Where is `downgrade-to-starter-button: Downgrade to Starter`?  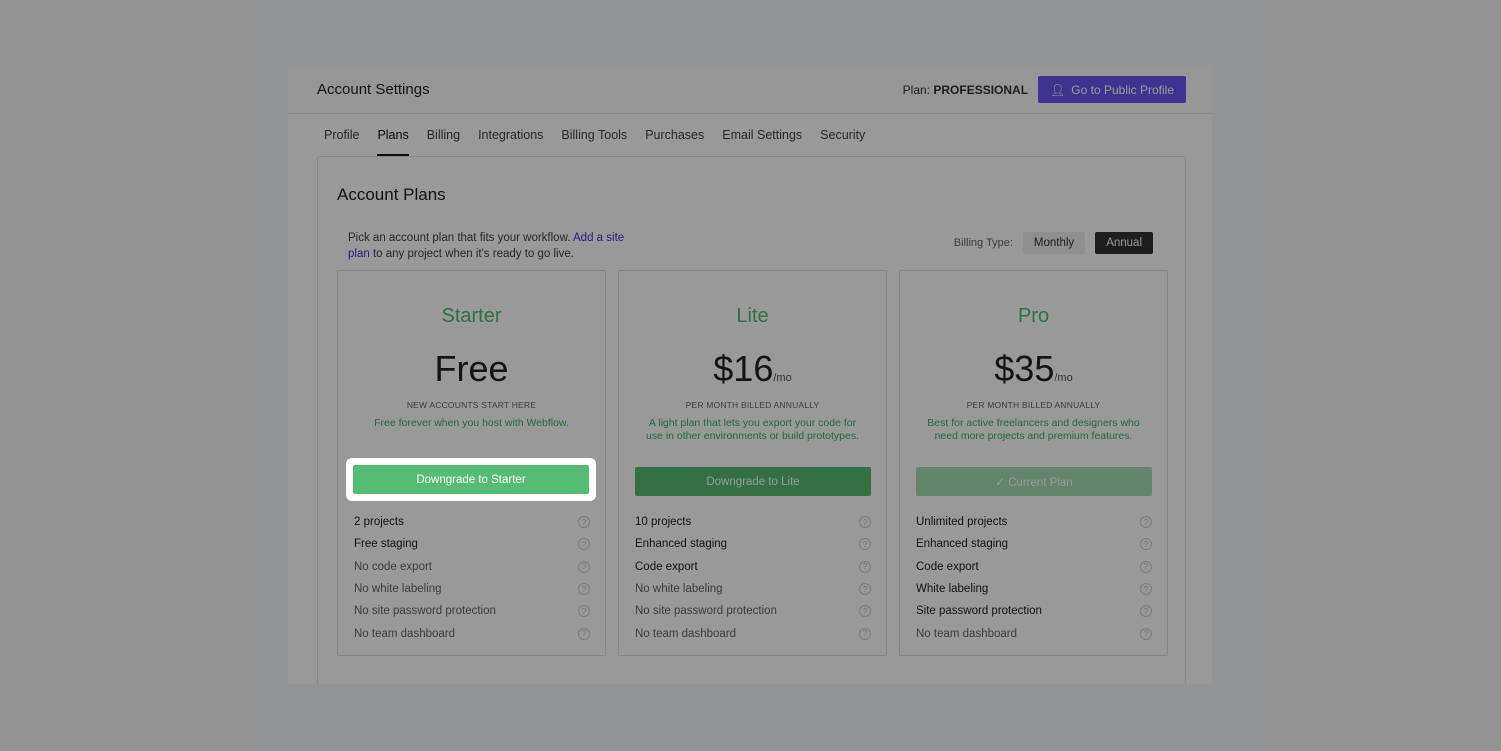
downgrade-to-starter-button: Downgrade to Starter is located at coordinates (471, 479).